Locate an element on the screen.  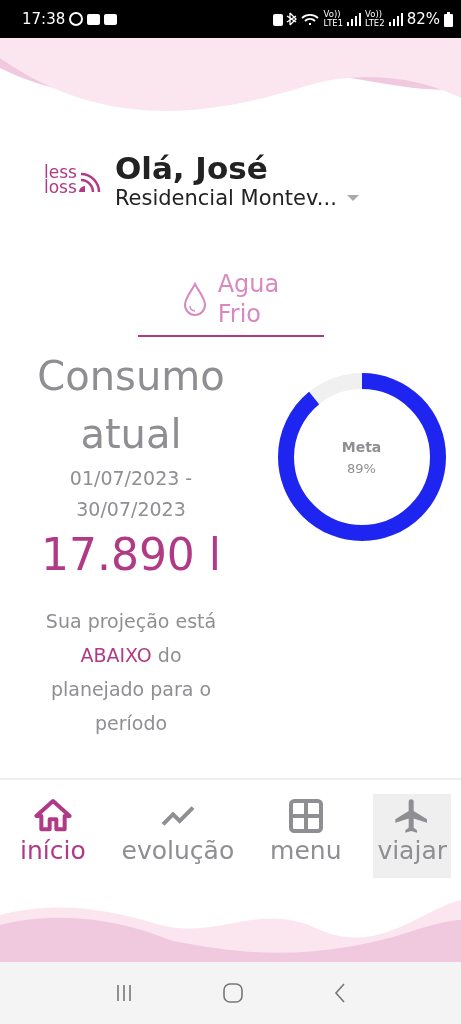
battery-icon is located at coordinates (448, 19).